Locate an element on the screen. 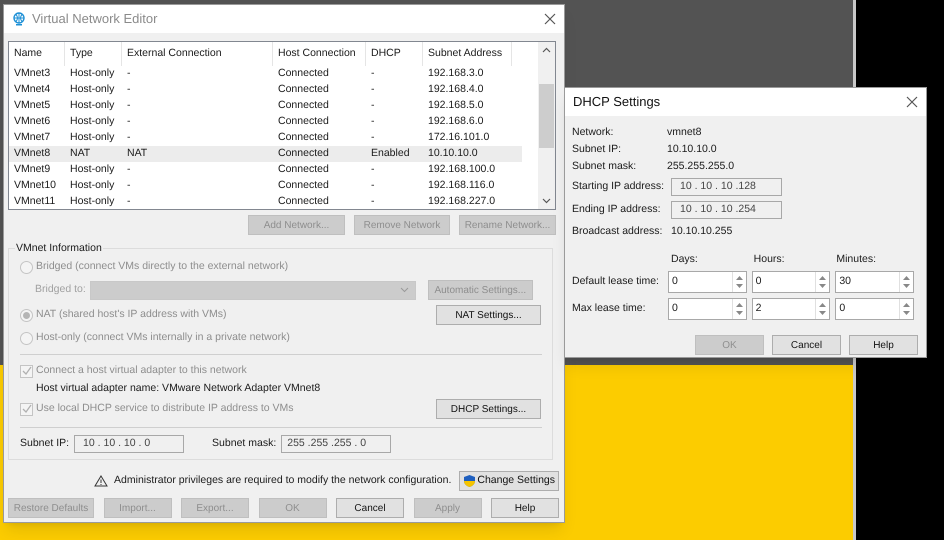 The width and height of the screenshot is (944, 540). shield-icon is located at coordinates (469, 481).